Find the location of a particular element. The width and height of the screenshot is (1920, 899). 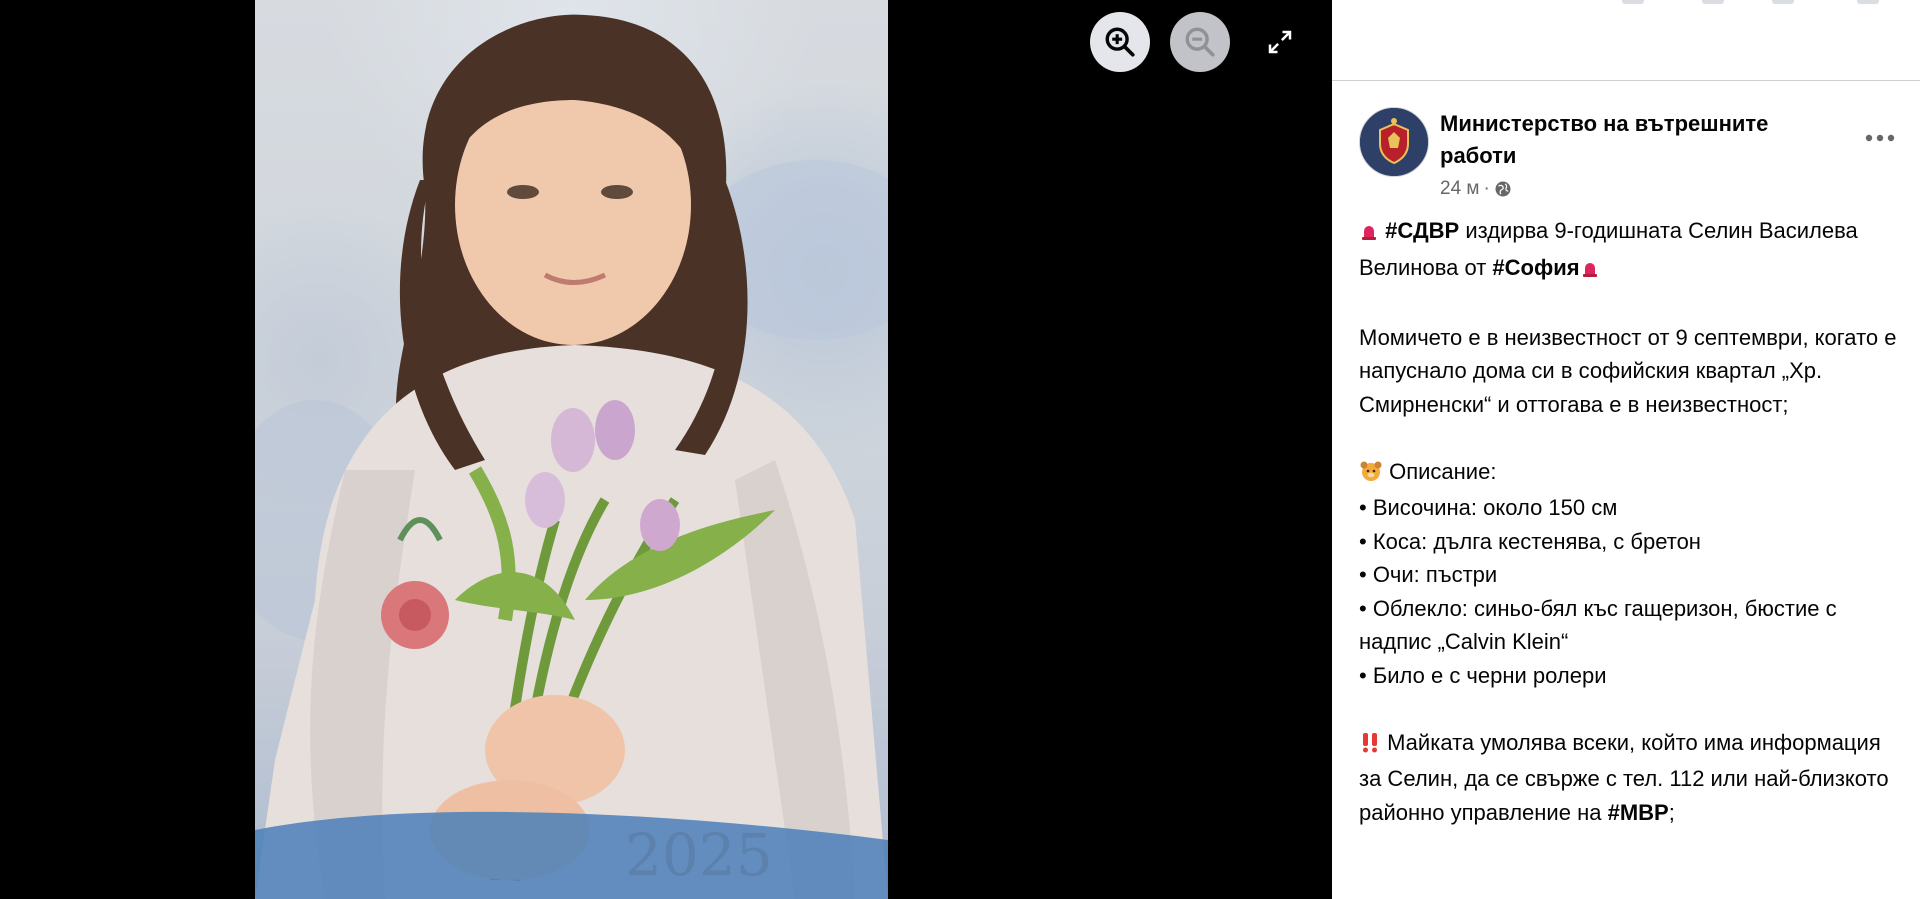

zoom-in-button is located at coordinates (1120, 42).